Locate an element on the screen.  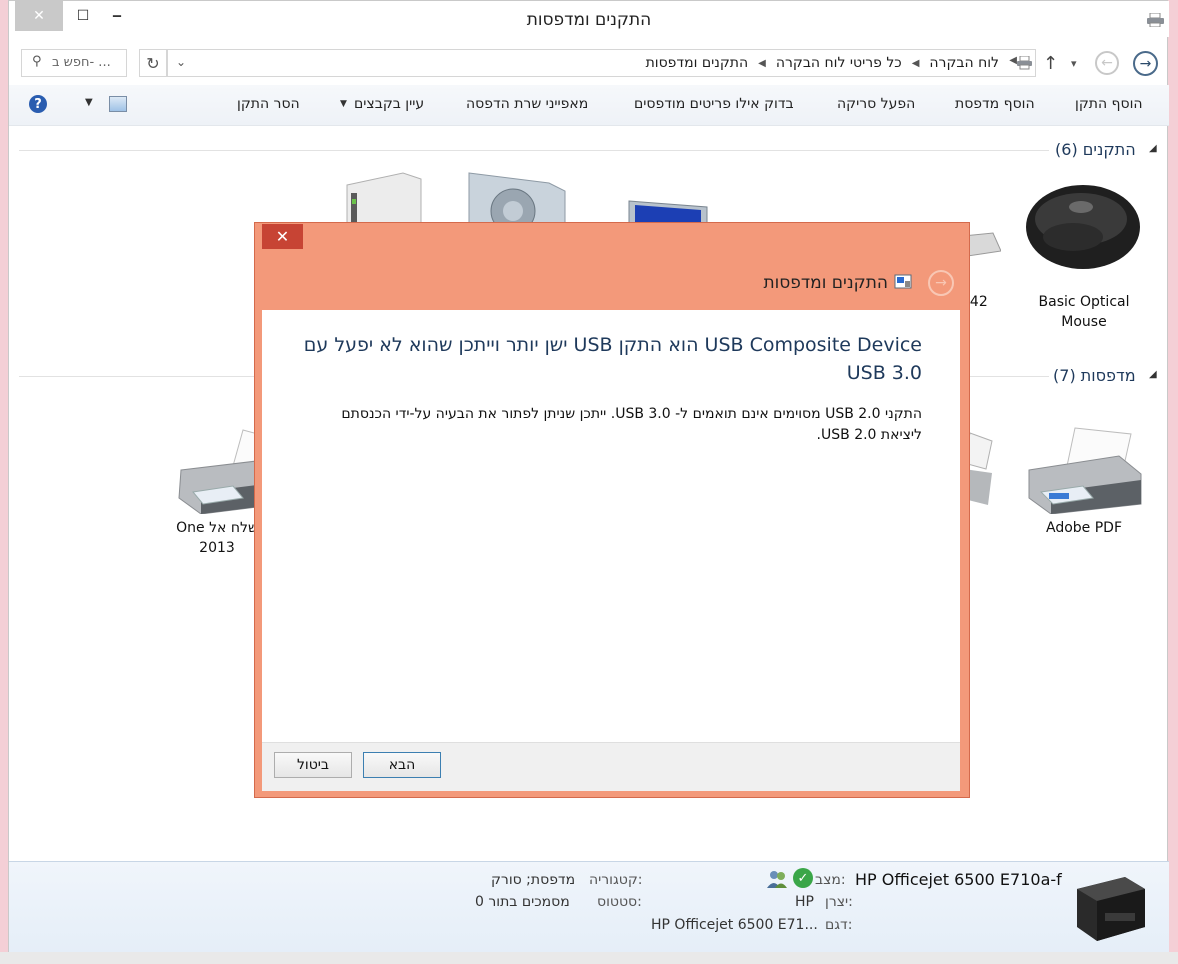
add-device-button: הוסף התקן is located at coordinates (1109, 104).